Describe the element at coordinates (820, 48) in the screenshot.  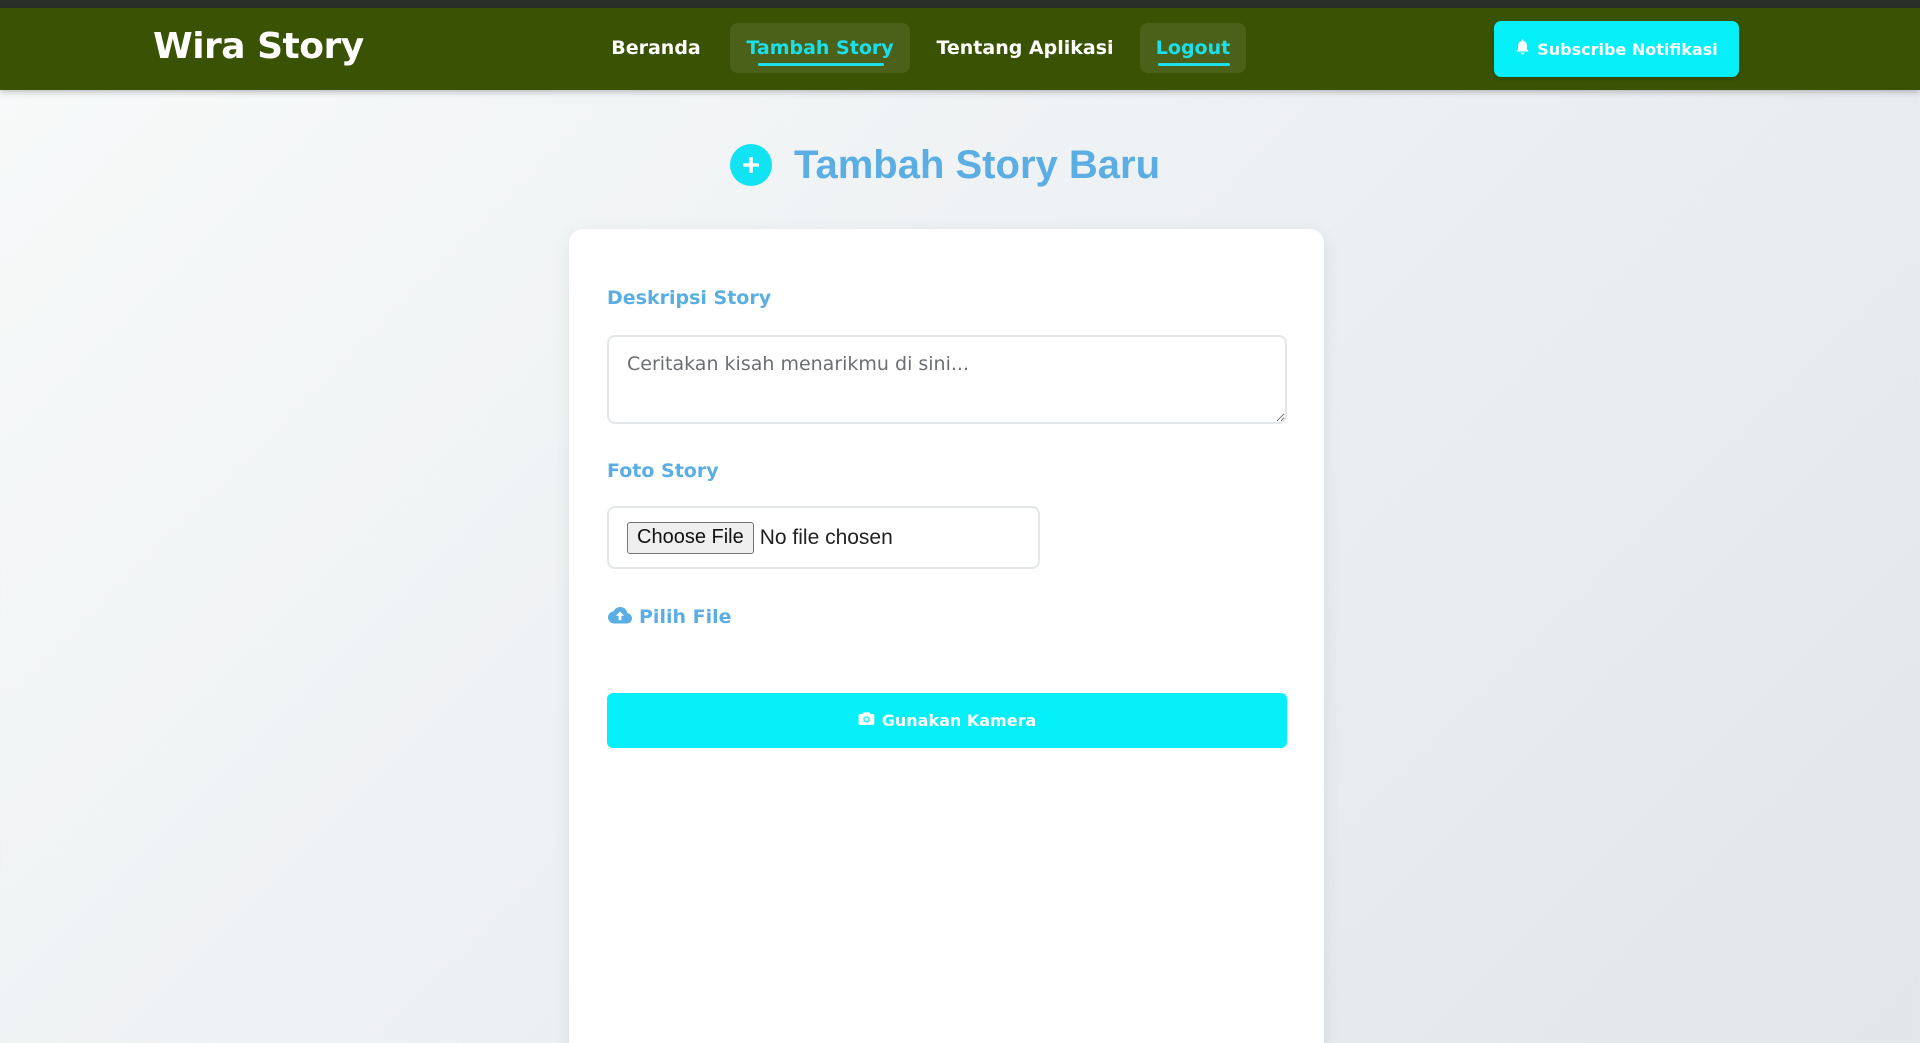
I see `nav-link-tambah-story: Tambah Story` at that location.